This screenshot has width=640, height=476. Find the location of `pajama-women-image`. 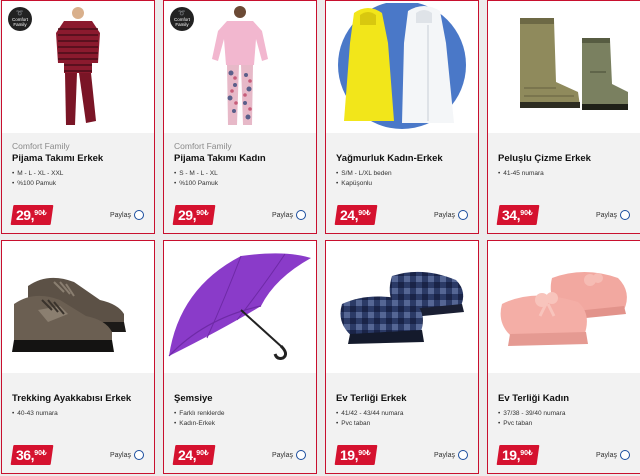

pajama-women-image is located at coordinates (240, 65).